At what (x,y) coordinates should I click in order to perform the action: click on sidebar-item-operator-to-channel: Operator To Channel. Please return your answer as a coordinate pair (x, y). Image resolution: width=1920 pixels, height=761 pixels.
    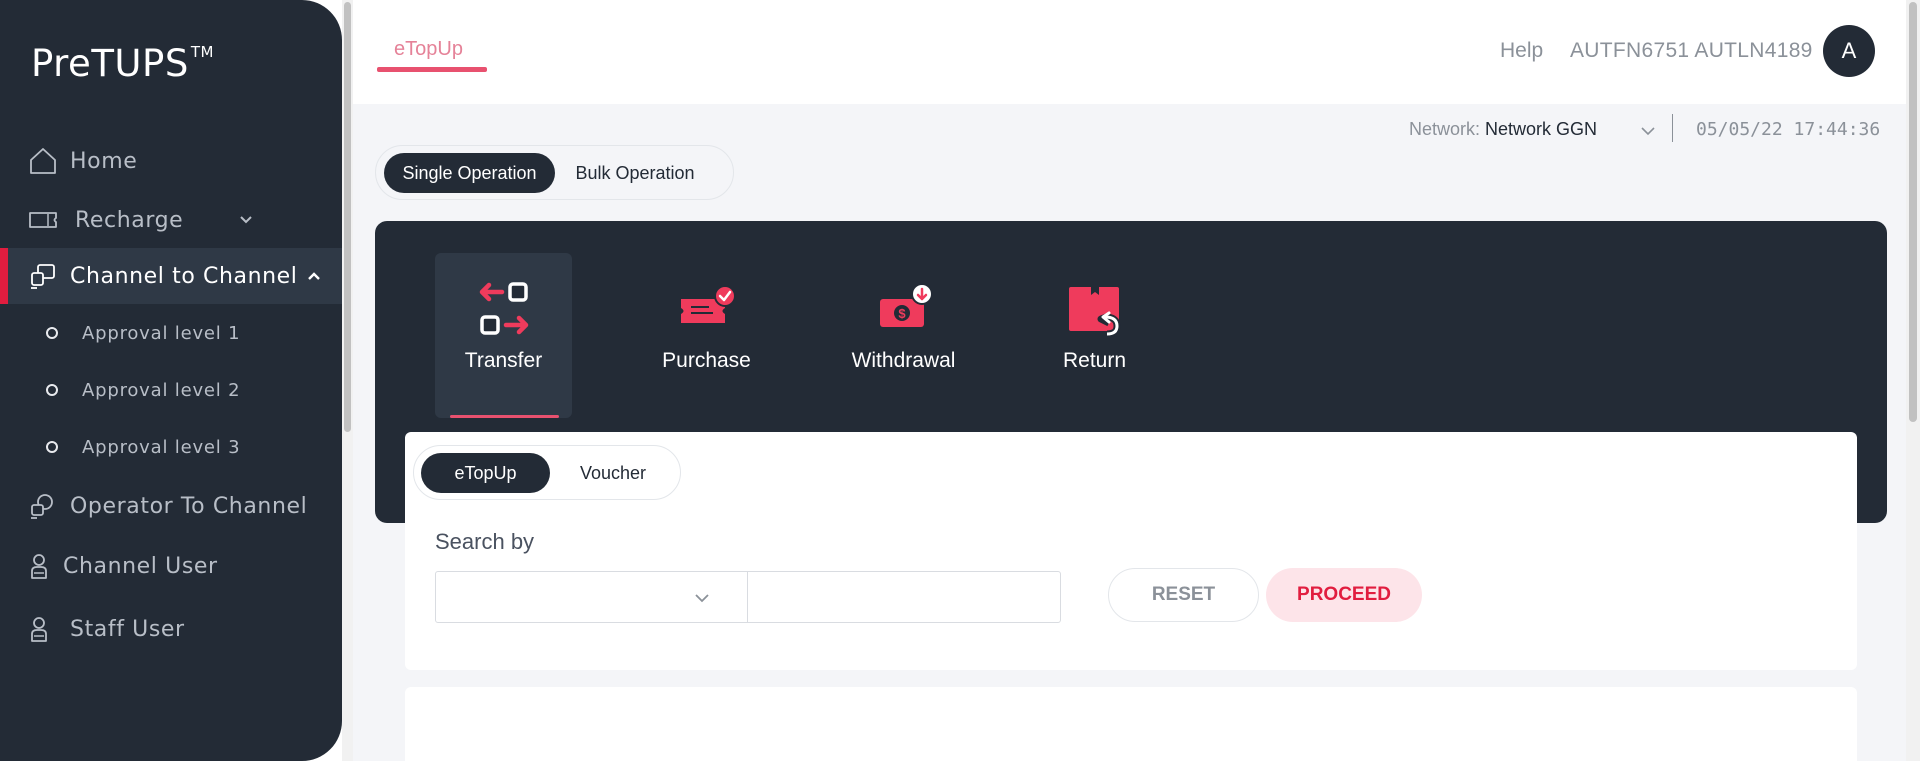
    Looking at the image, I should click on (171, 506).